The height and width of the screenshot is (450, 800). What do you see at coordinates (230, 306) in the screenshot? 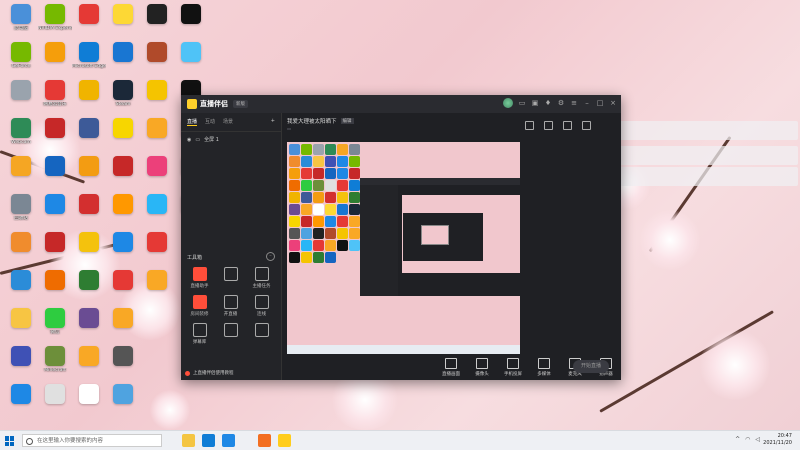
I see `tool-item: 开直播` at bounding box center [230, 306].